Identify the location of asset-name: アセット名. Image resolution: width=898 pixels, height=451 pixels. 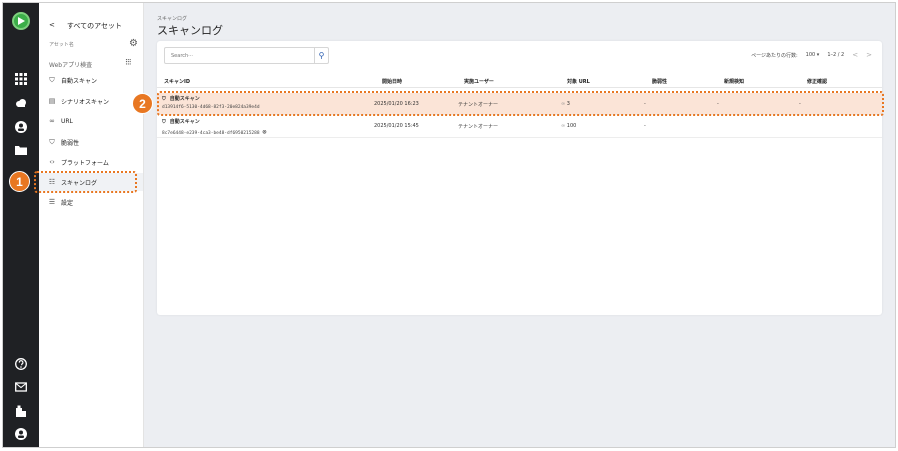
(61, 45).